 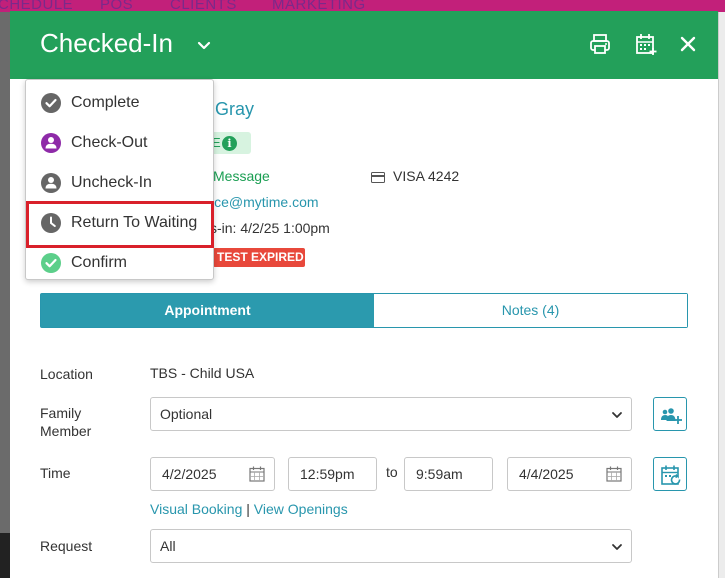 What do you see at coordinates (391, 546) in the screenshot?
I see `request-select: All` at bounding box center [391, 546].